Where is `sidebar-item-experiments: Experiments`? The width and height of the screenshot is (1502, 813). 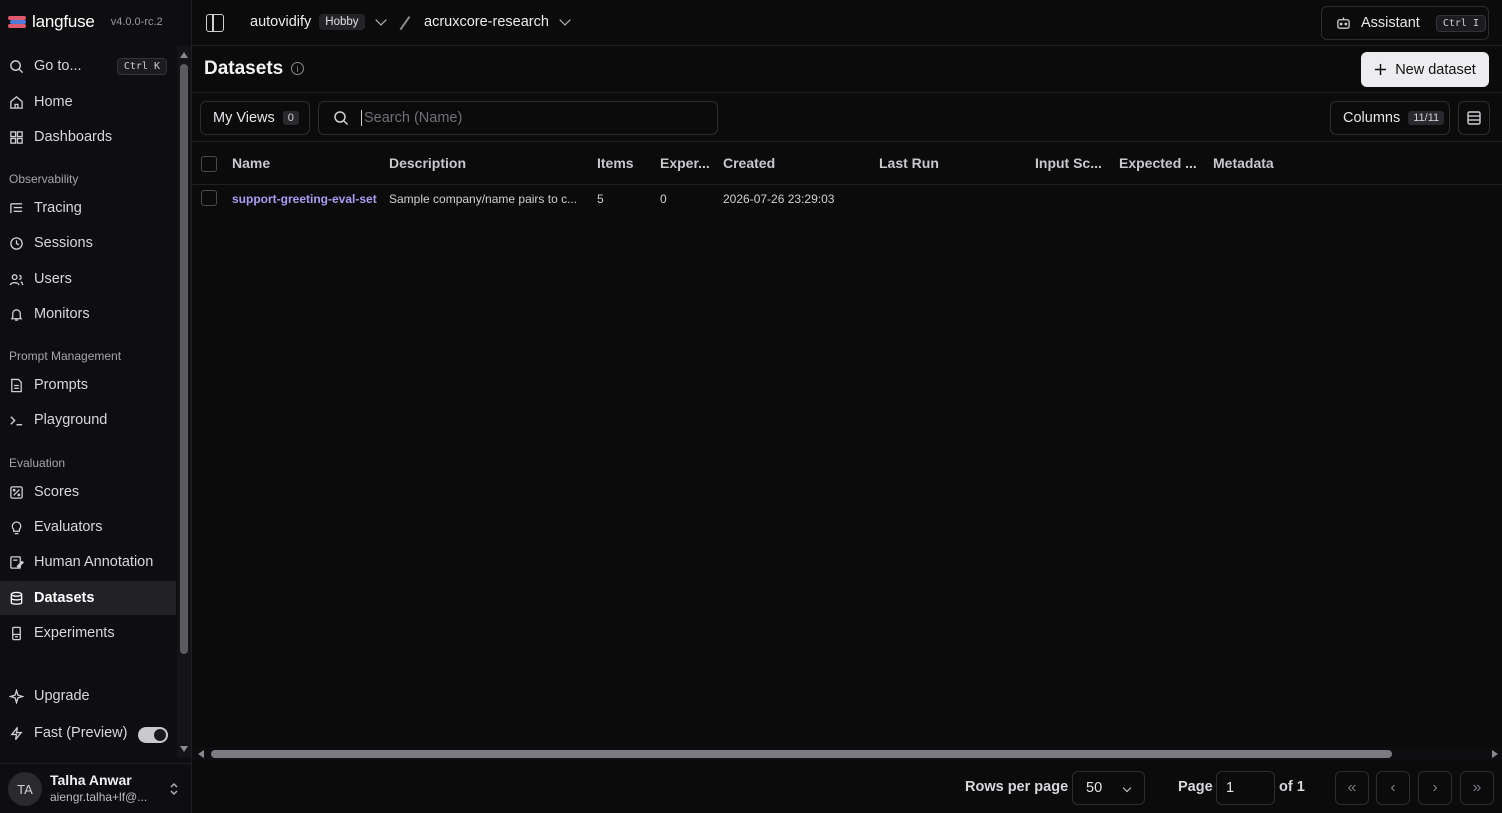
sidebar-item-experiments: Experiments is located at coordinates (88, 633).